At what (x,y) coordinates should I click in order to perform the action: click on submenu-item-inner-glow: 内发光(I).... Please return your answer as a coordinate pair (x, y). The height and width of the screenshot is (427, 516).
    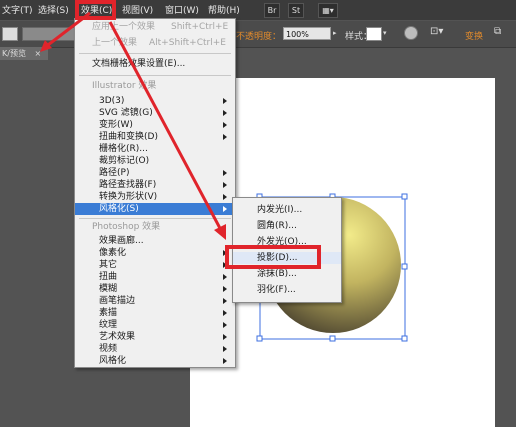
    Looking at the image, I should click on (287, 210).